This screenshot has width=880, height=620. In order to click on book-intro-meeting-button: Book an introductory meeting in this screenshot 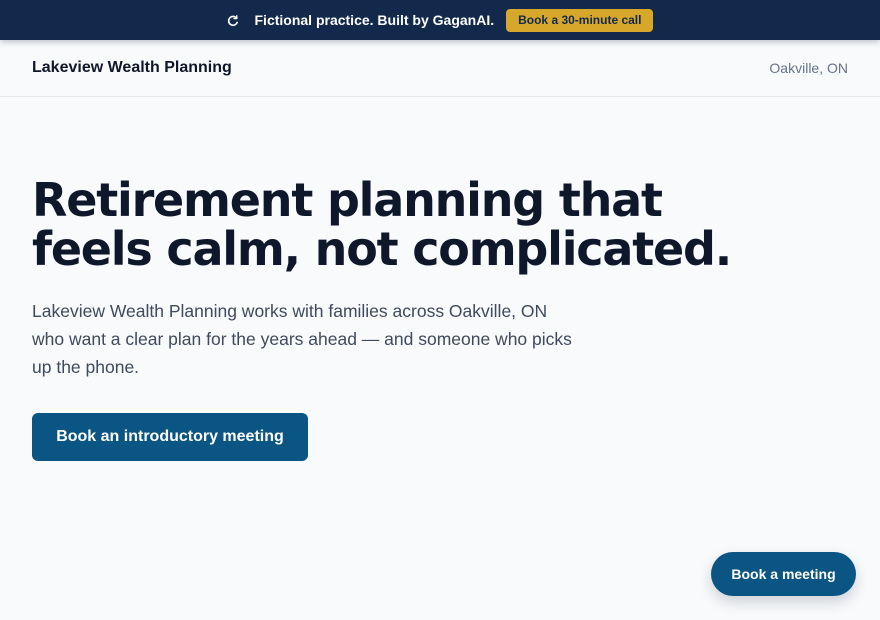, I will do `click(170, 437)`.